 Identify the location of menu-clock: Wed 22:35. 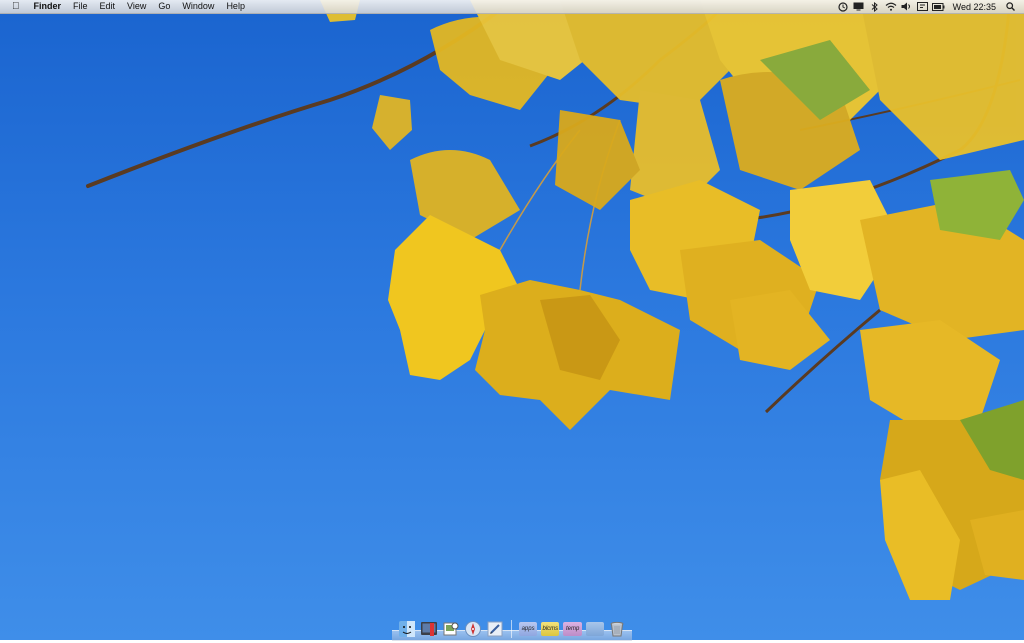
(974, 7).